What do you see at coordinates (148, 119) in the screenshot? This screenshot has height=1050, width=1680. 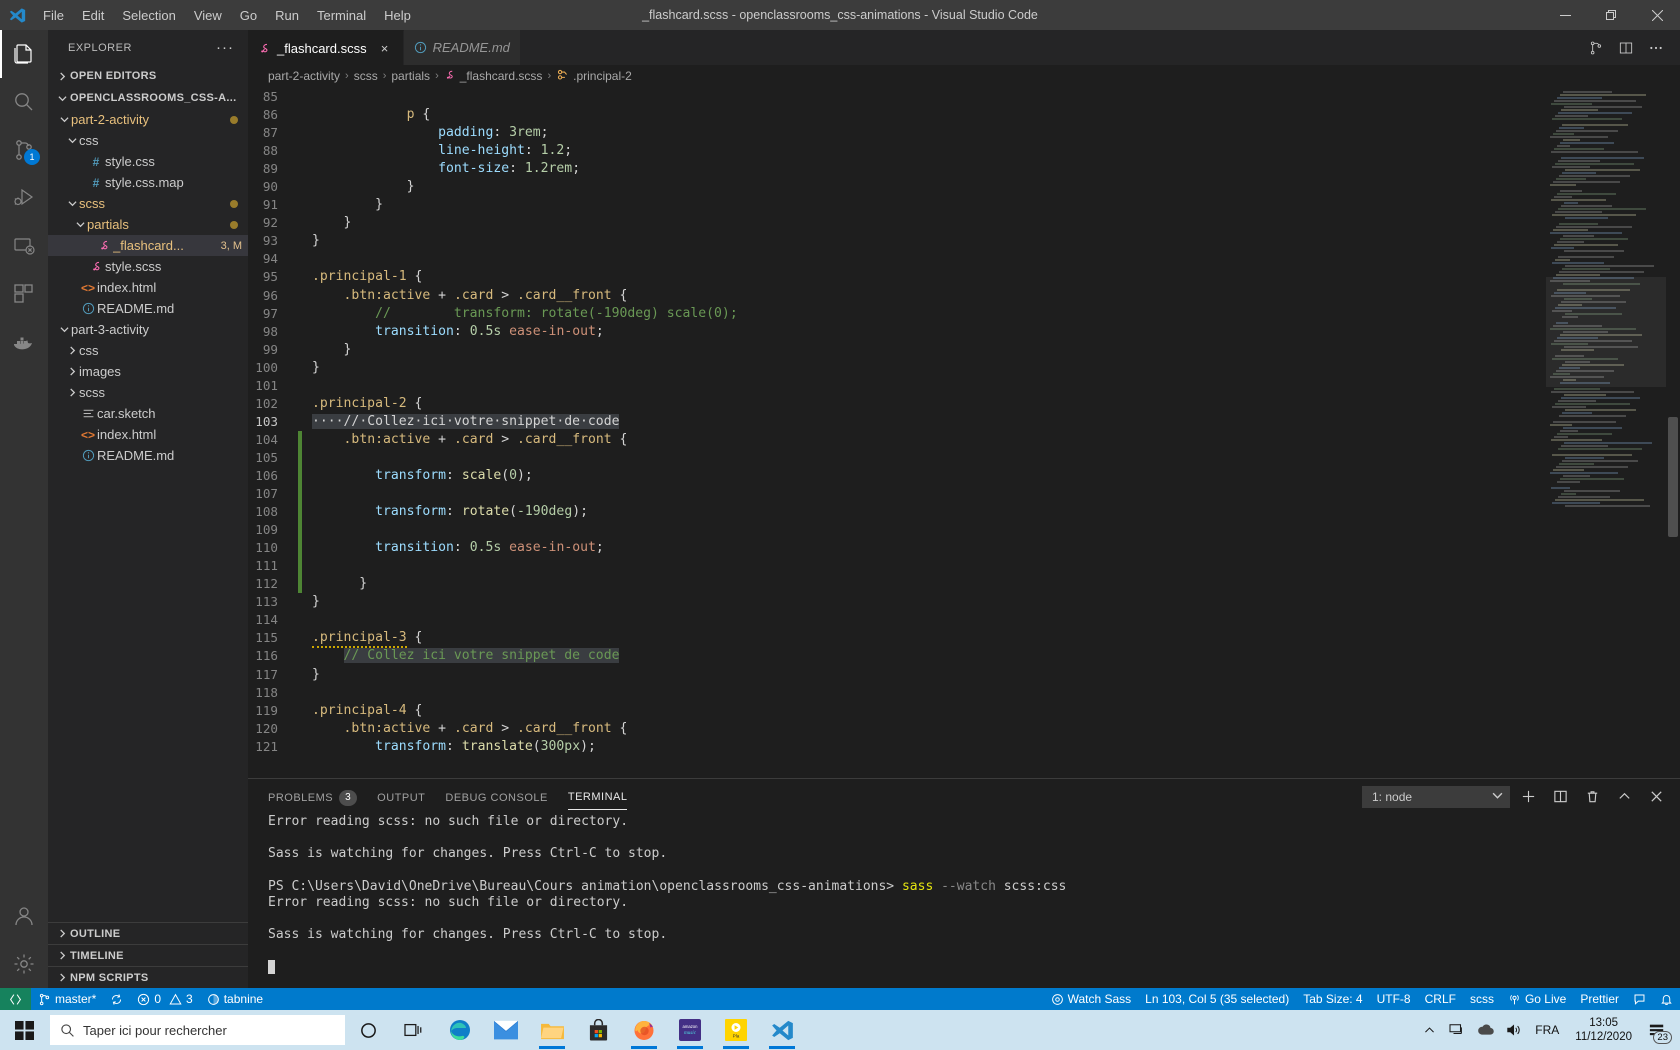 I see `tree-item-part-2-activity: part-2-activity` at bounding box center [148, 119].